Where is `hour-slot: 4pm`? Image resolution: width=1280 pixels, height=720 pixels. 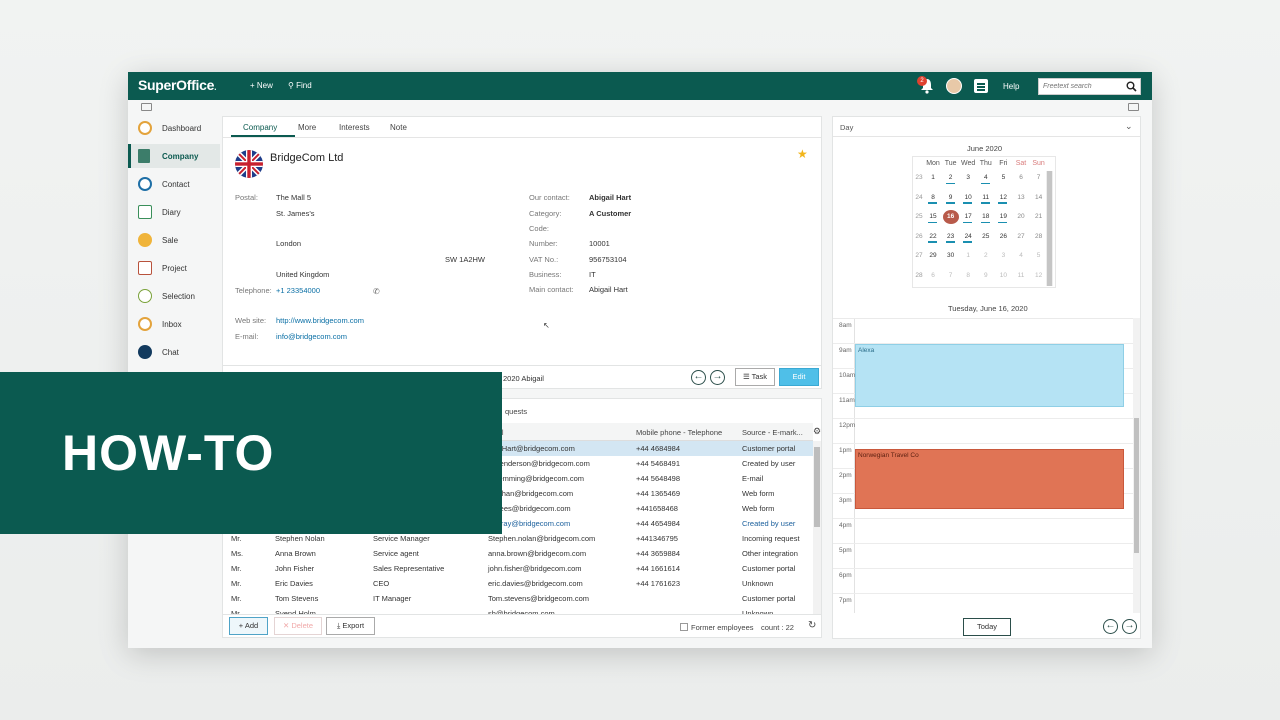
hour-slot: 4pm is located at coordinates (983, 531).